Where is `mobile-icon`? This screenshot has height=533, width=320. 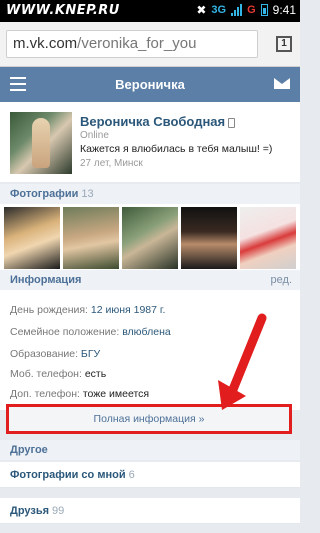
mobile-icon is located at coordinates (232, 122).